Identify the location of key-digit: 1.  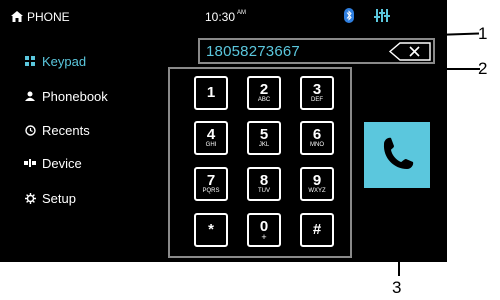
(211, 92).